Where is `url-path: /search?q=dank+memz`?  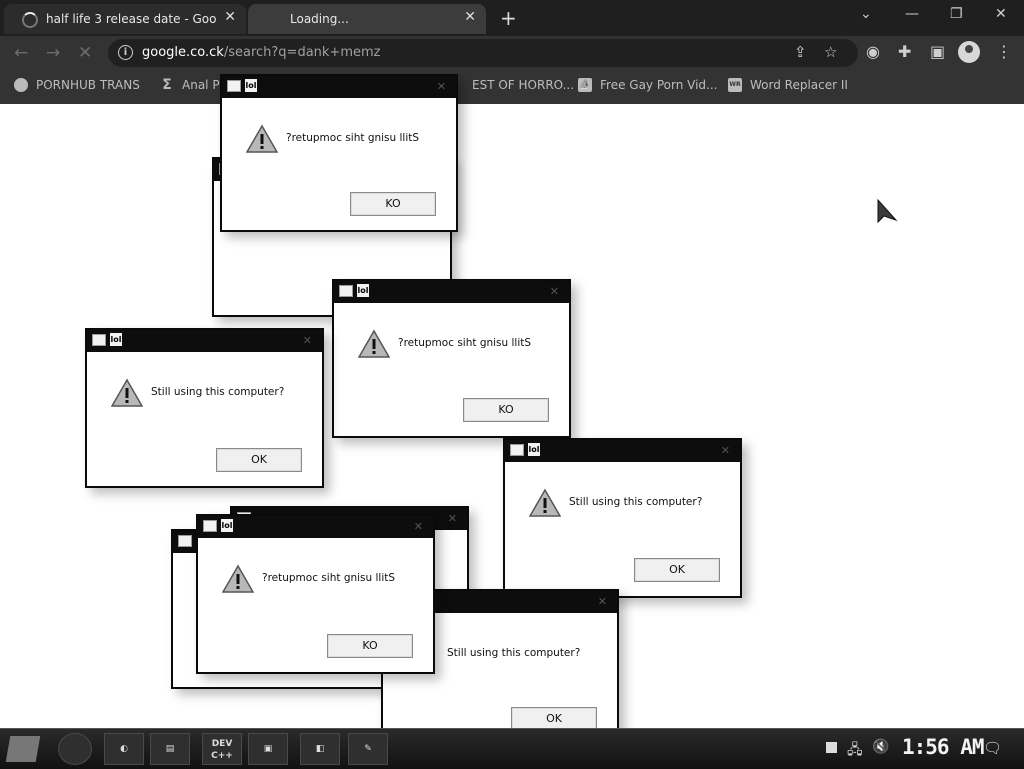
url-path: /search?q=dank+memz is located at coordinates (302, 52).